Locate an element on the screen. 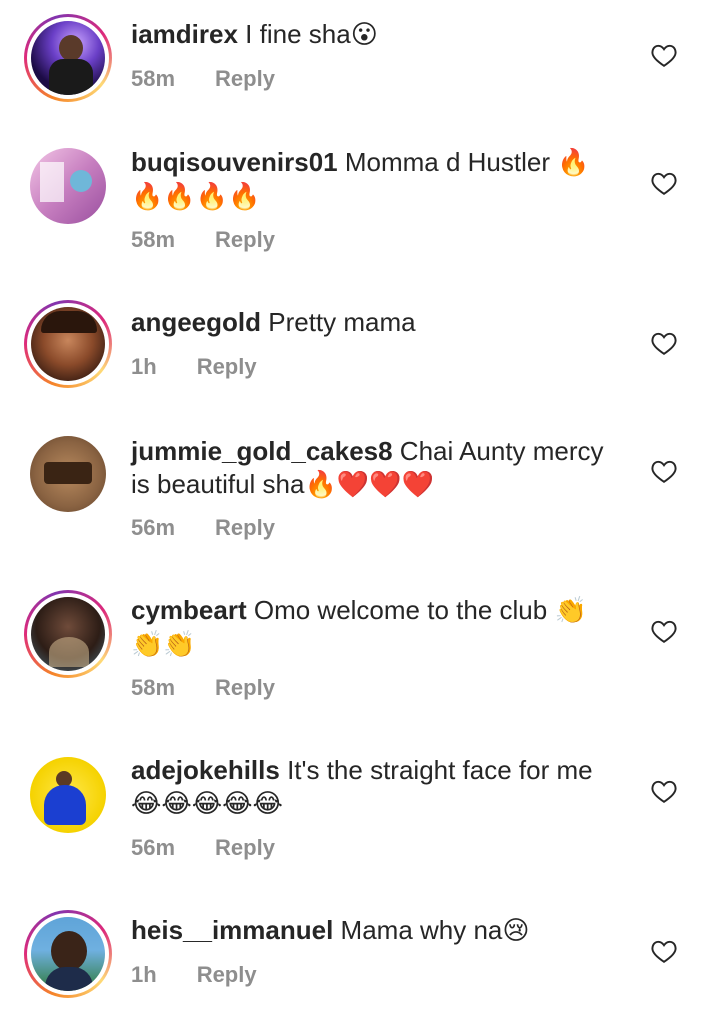 The image size is (718, 1024). comment-body: Momma d Hustler is located at coordinates (447, 162).